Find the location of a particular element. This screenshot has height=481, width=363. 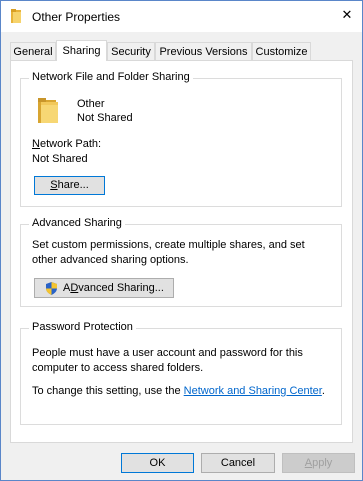

close-button: ✕ is located at coordinates (347, 16).